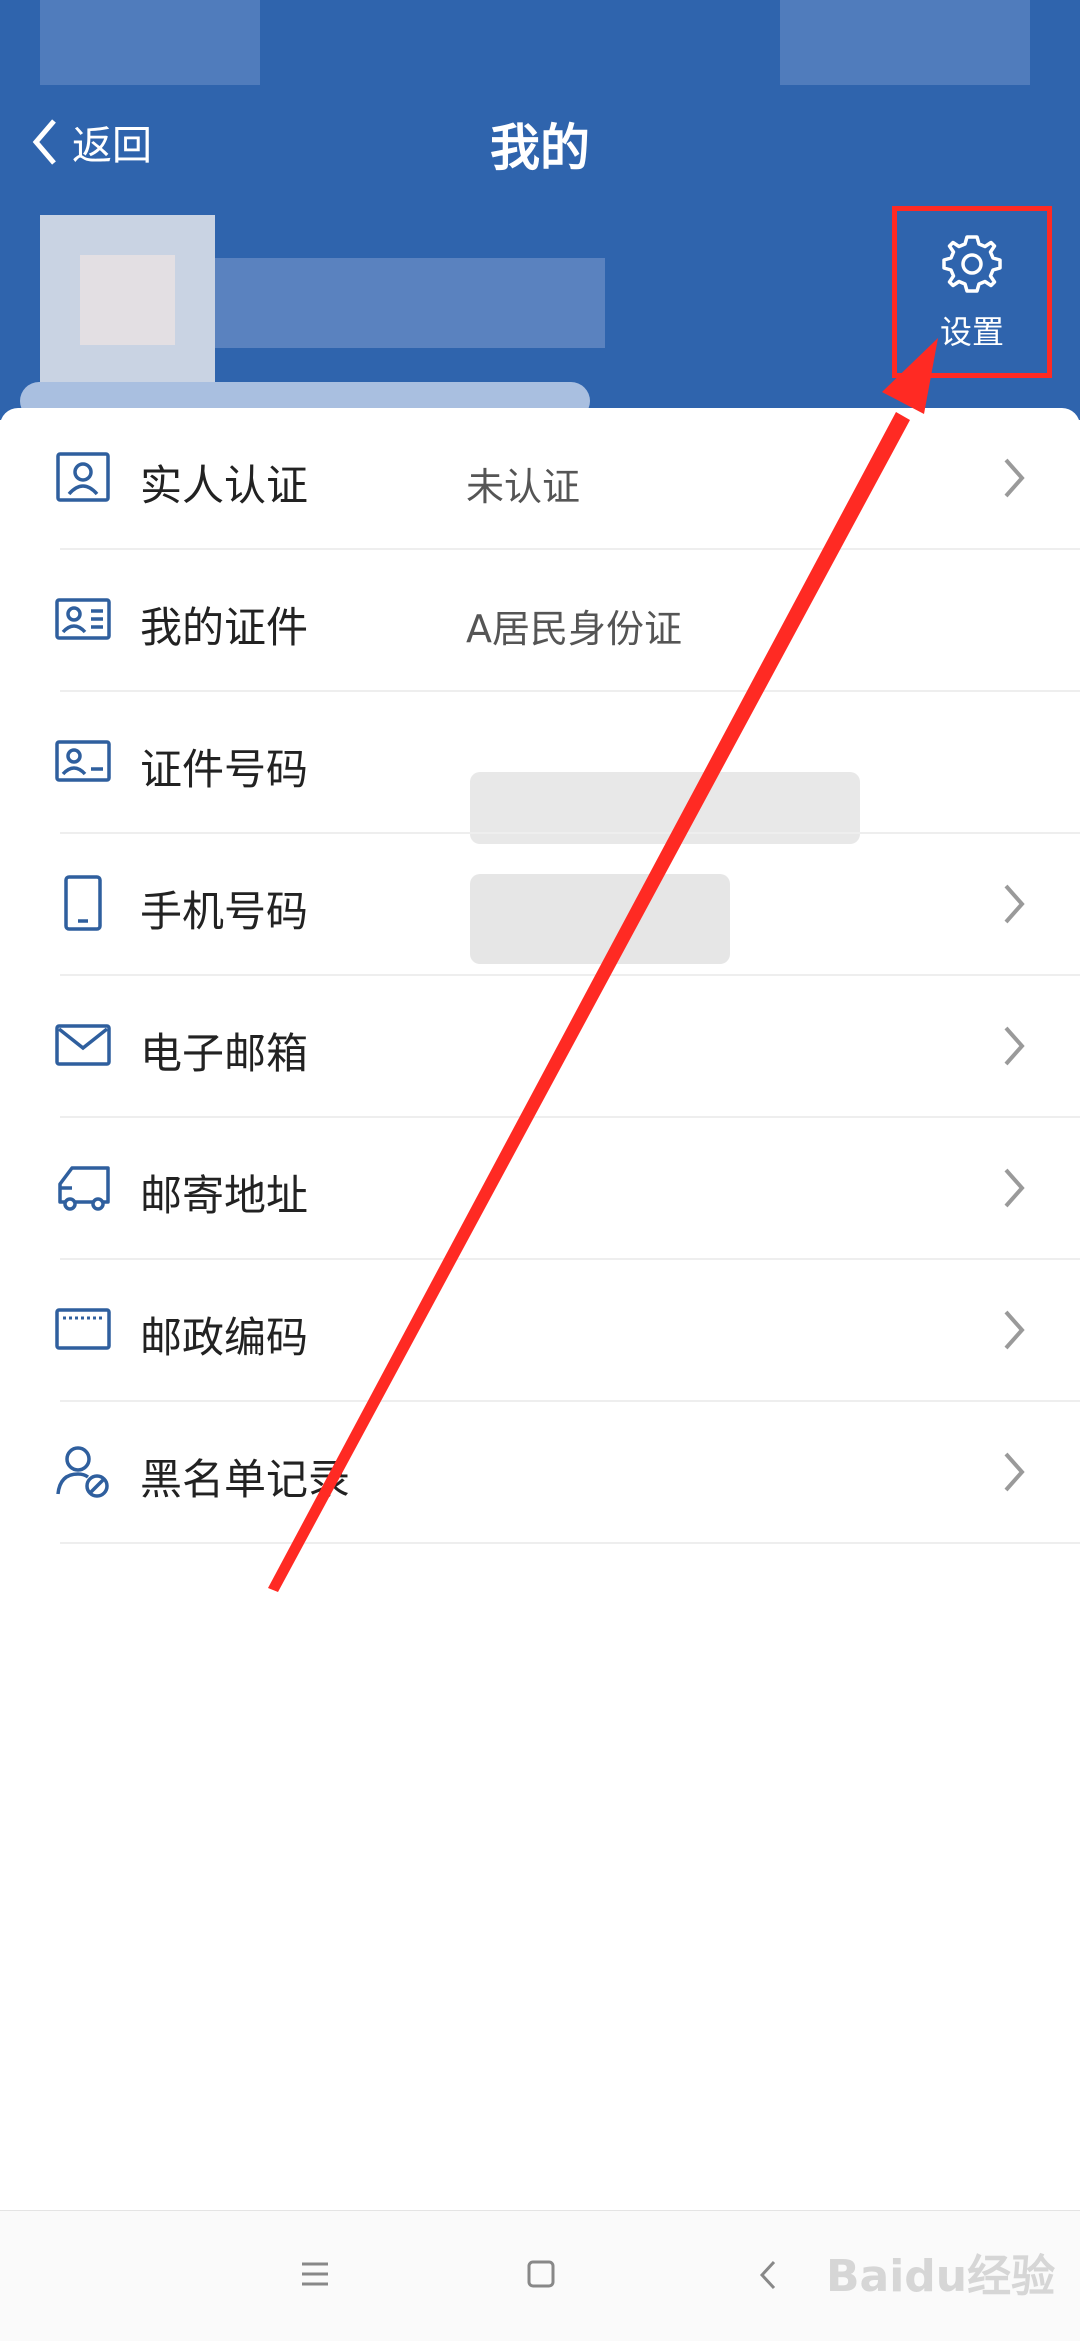  What do you see at coordinates (541, 2274) in the screenshot?
I see `home-icon` at bounding box center [541, 2274].